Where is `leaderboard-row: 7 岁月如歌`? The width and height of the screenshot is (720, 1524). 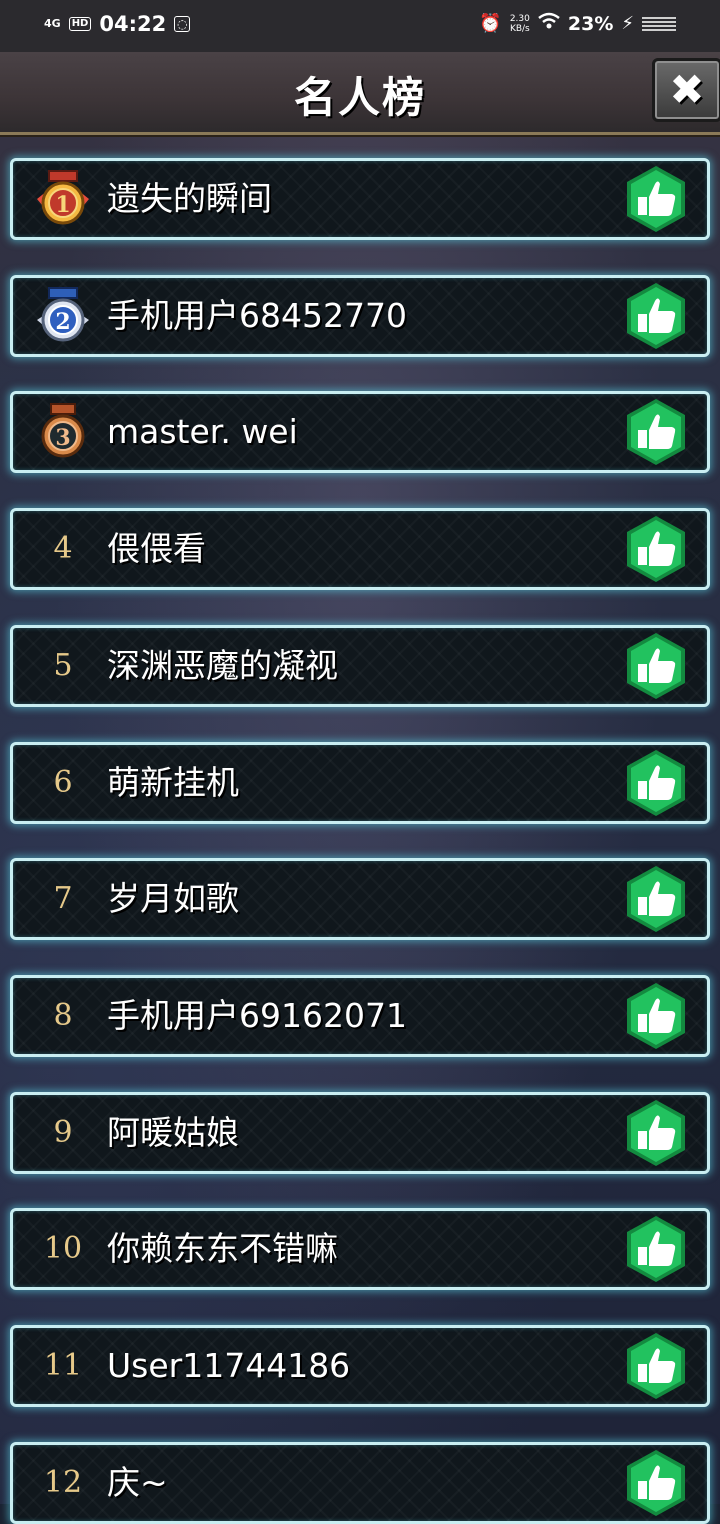
leaderboard-row: 7 岁月如歌 is located at coordinates (360, 899).